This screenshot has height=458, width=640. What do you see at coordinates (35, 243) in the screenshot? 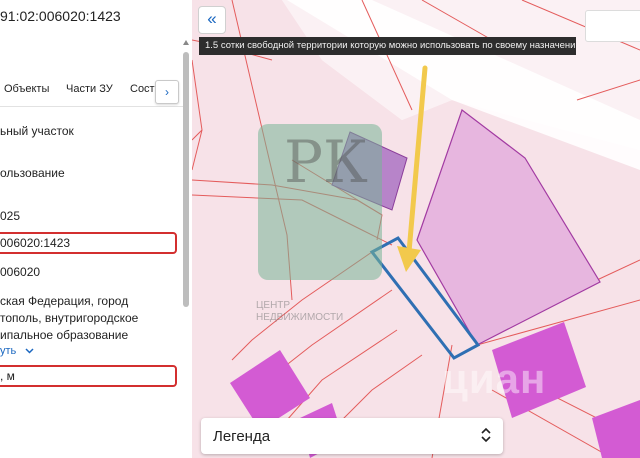
I see `field-cadastral-number: 006020:1423` at bounding box center [35, 243].